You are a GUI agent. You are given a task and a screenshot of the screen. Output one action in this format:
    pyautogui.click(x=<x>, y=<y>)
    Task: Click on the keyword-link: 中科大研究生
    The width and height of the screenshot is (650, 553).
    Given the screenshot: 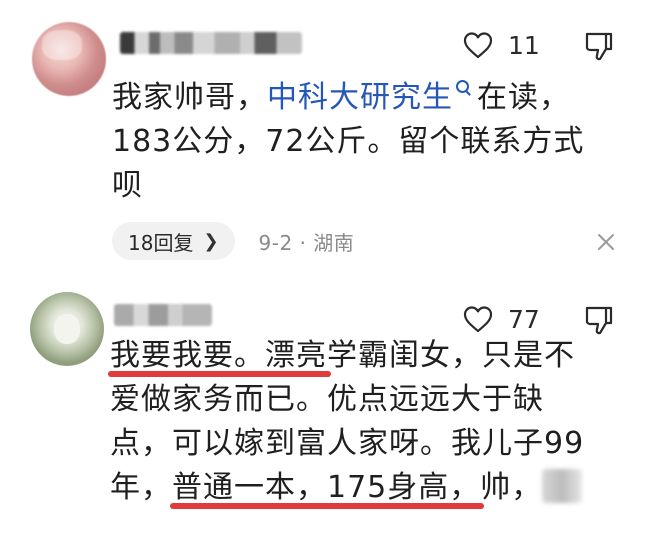 What is the action you would take?
    pyautogui.click(x=360, y=97)
    